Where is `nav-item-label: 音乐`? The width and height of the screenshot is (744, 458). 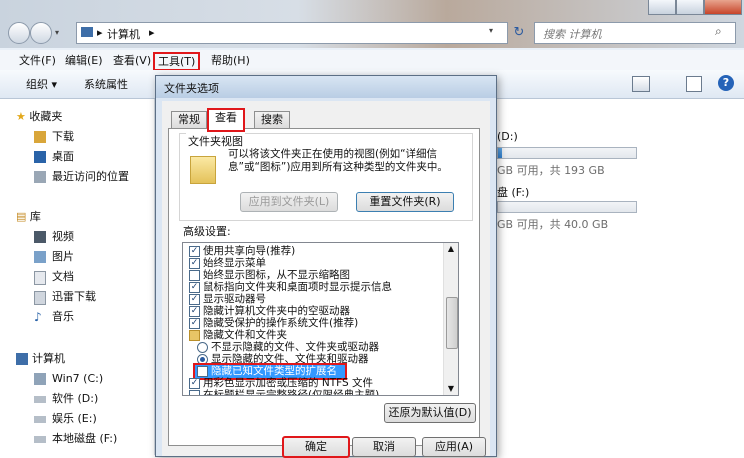
nav-item-label: 音乐 is located at coordinates (63, 316).